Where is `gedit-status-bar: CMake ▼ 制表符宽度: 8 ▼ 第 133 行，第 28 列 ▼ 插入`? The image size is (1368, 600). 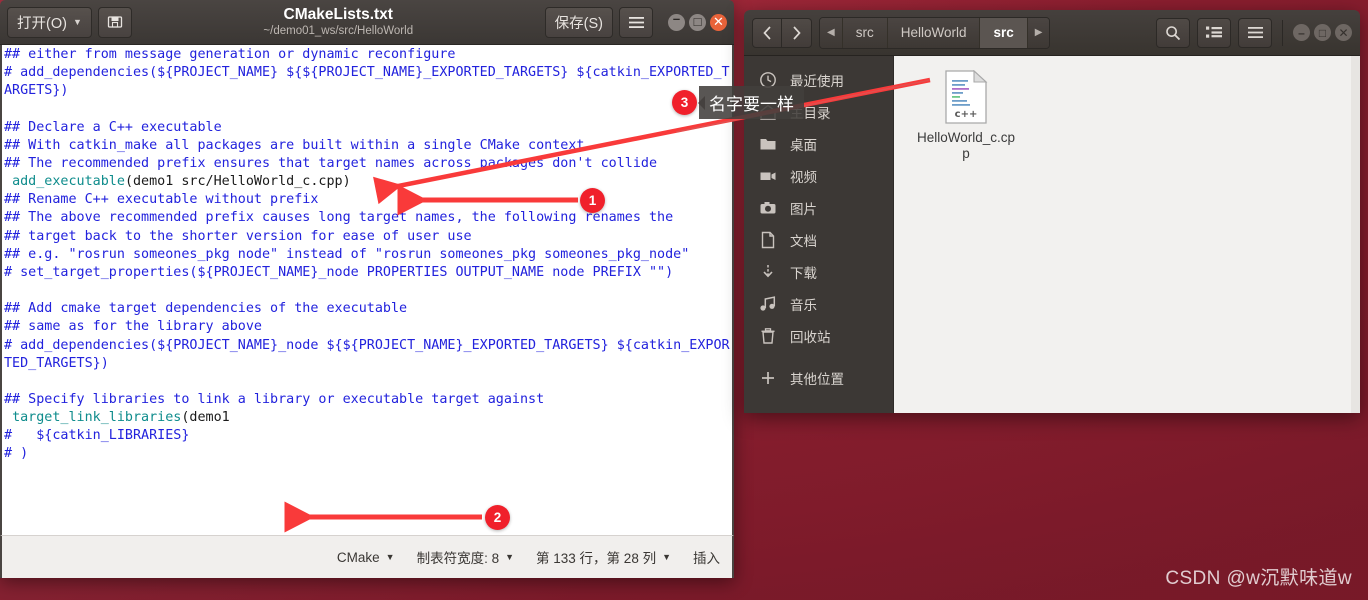 gedit-status-bar: CMake ▼ 制表符宽度: 8 ▼ 第 133 行，第 28 列 ▼ 插入 is located at coordinates (367, 556).